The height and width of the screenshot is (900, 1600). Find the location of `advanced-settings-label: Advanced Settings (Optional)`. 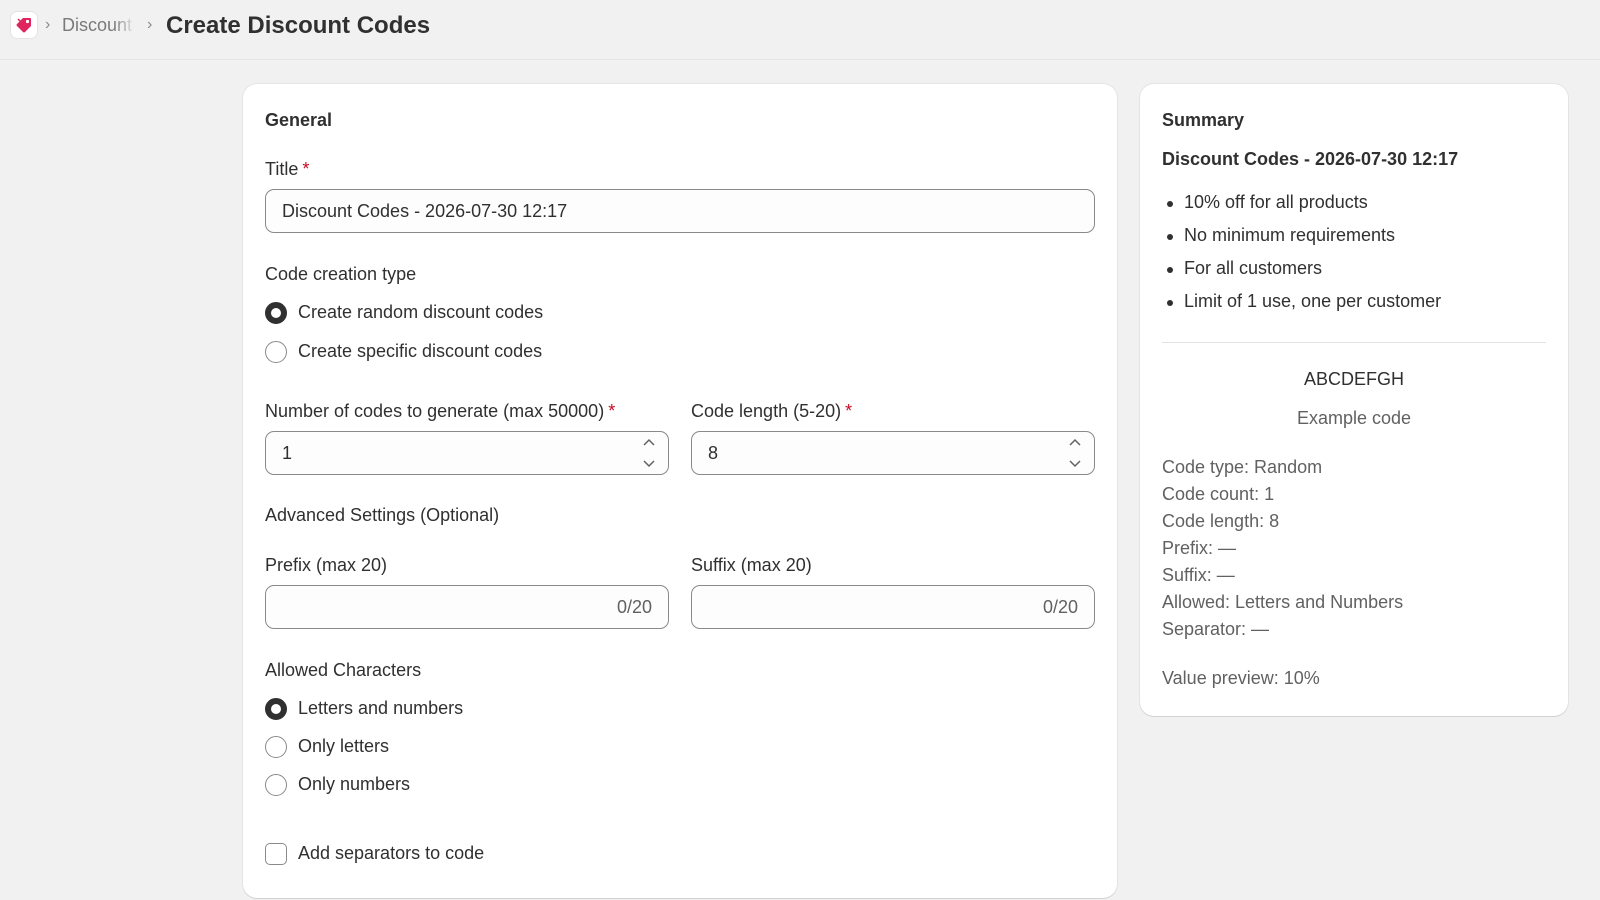

advanced-settings-label: Advanced Settings (Optional) is located at coordinates (382, 515).